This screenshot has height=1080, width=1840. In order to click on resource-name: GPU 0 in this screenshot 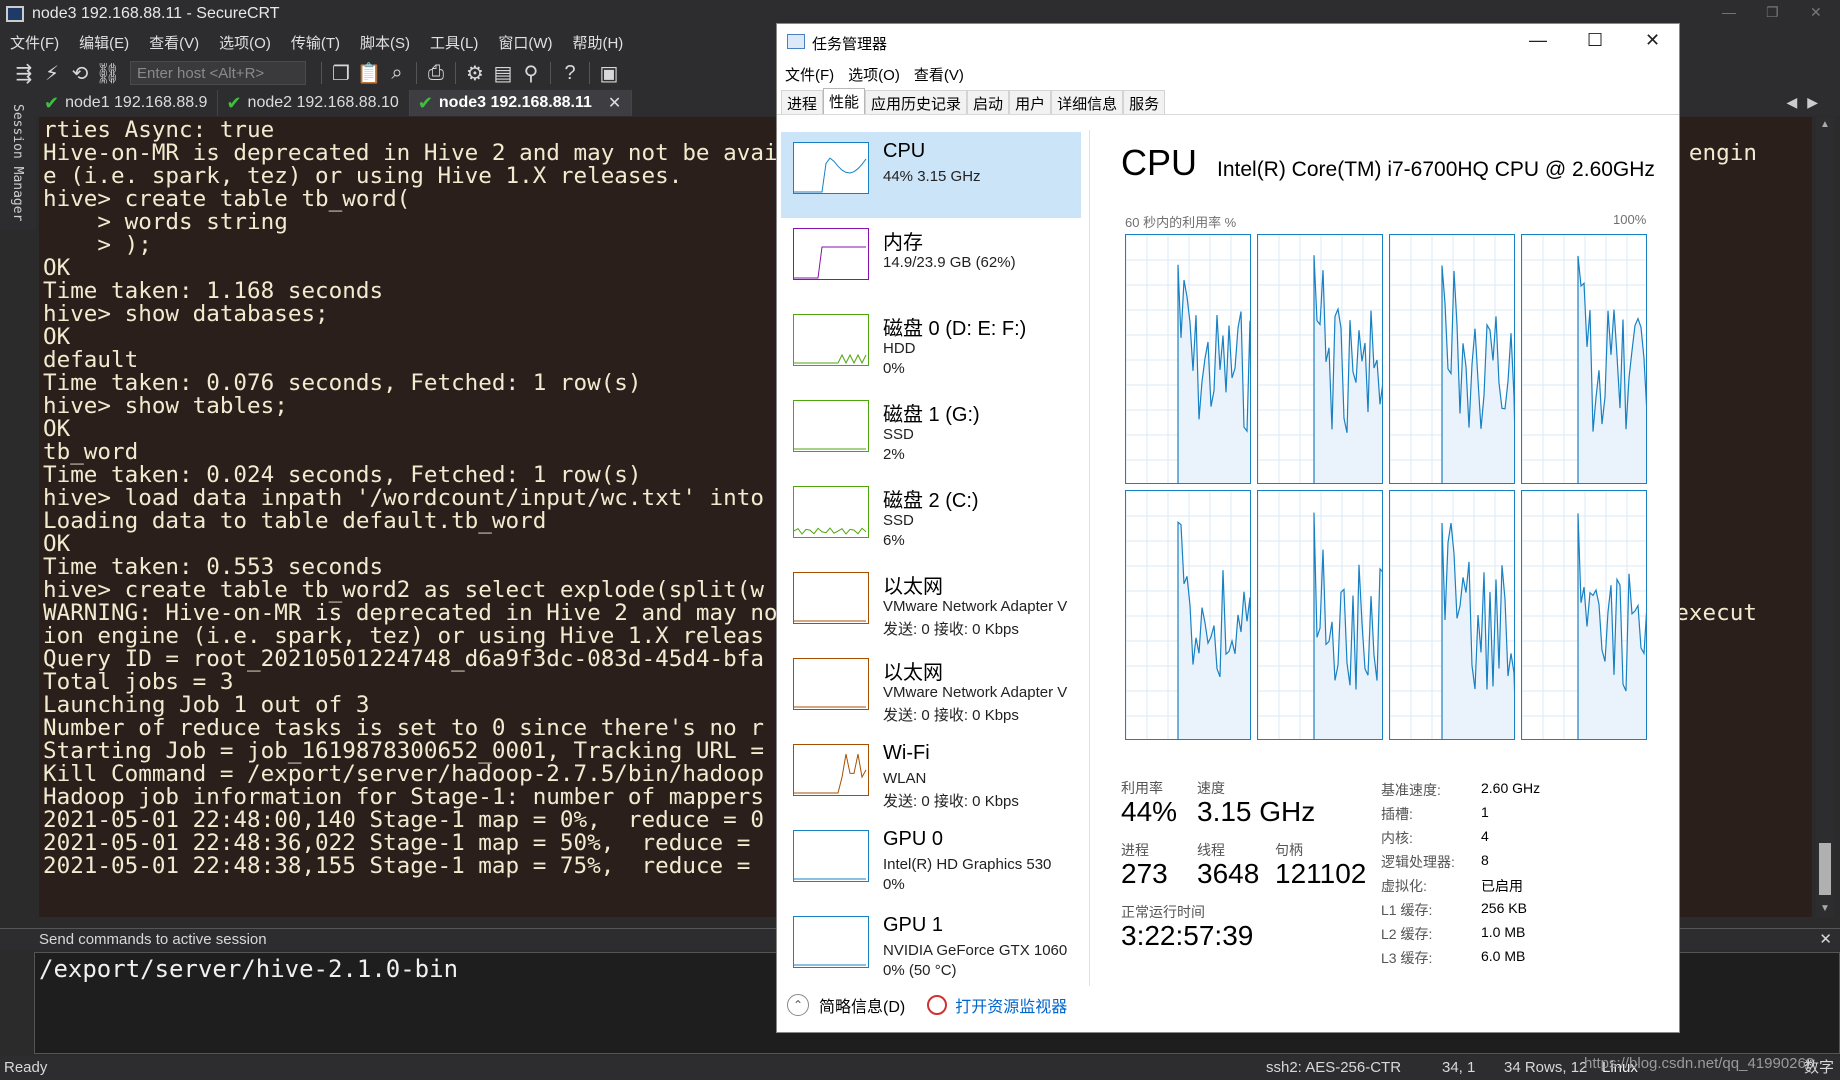, I will do `click(913, 839)`.